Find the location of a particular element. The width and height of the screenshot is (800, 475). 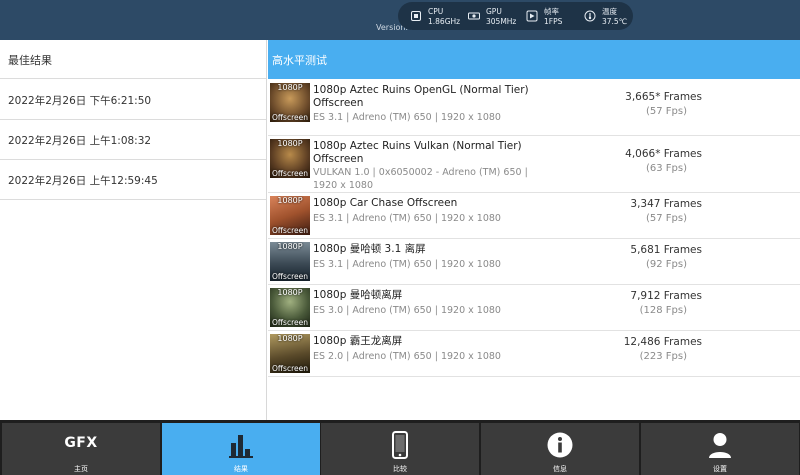

nav-compare-label: 比较 is located at coordinates (400, 469).